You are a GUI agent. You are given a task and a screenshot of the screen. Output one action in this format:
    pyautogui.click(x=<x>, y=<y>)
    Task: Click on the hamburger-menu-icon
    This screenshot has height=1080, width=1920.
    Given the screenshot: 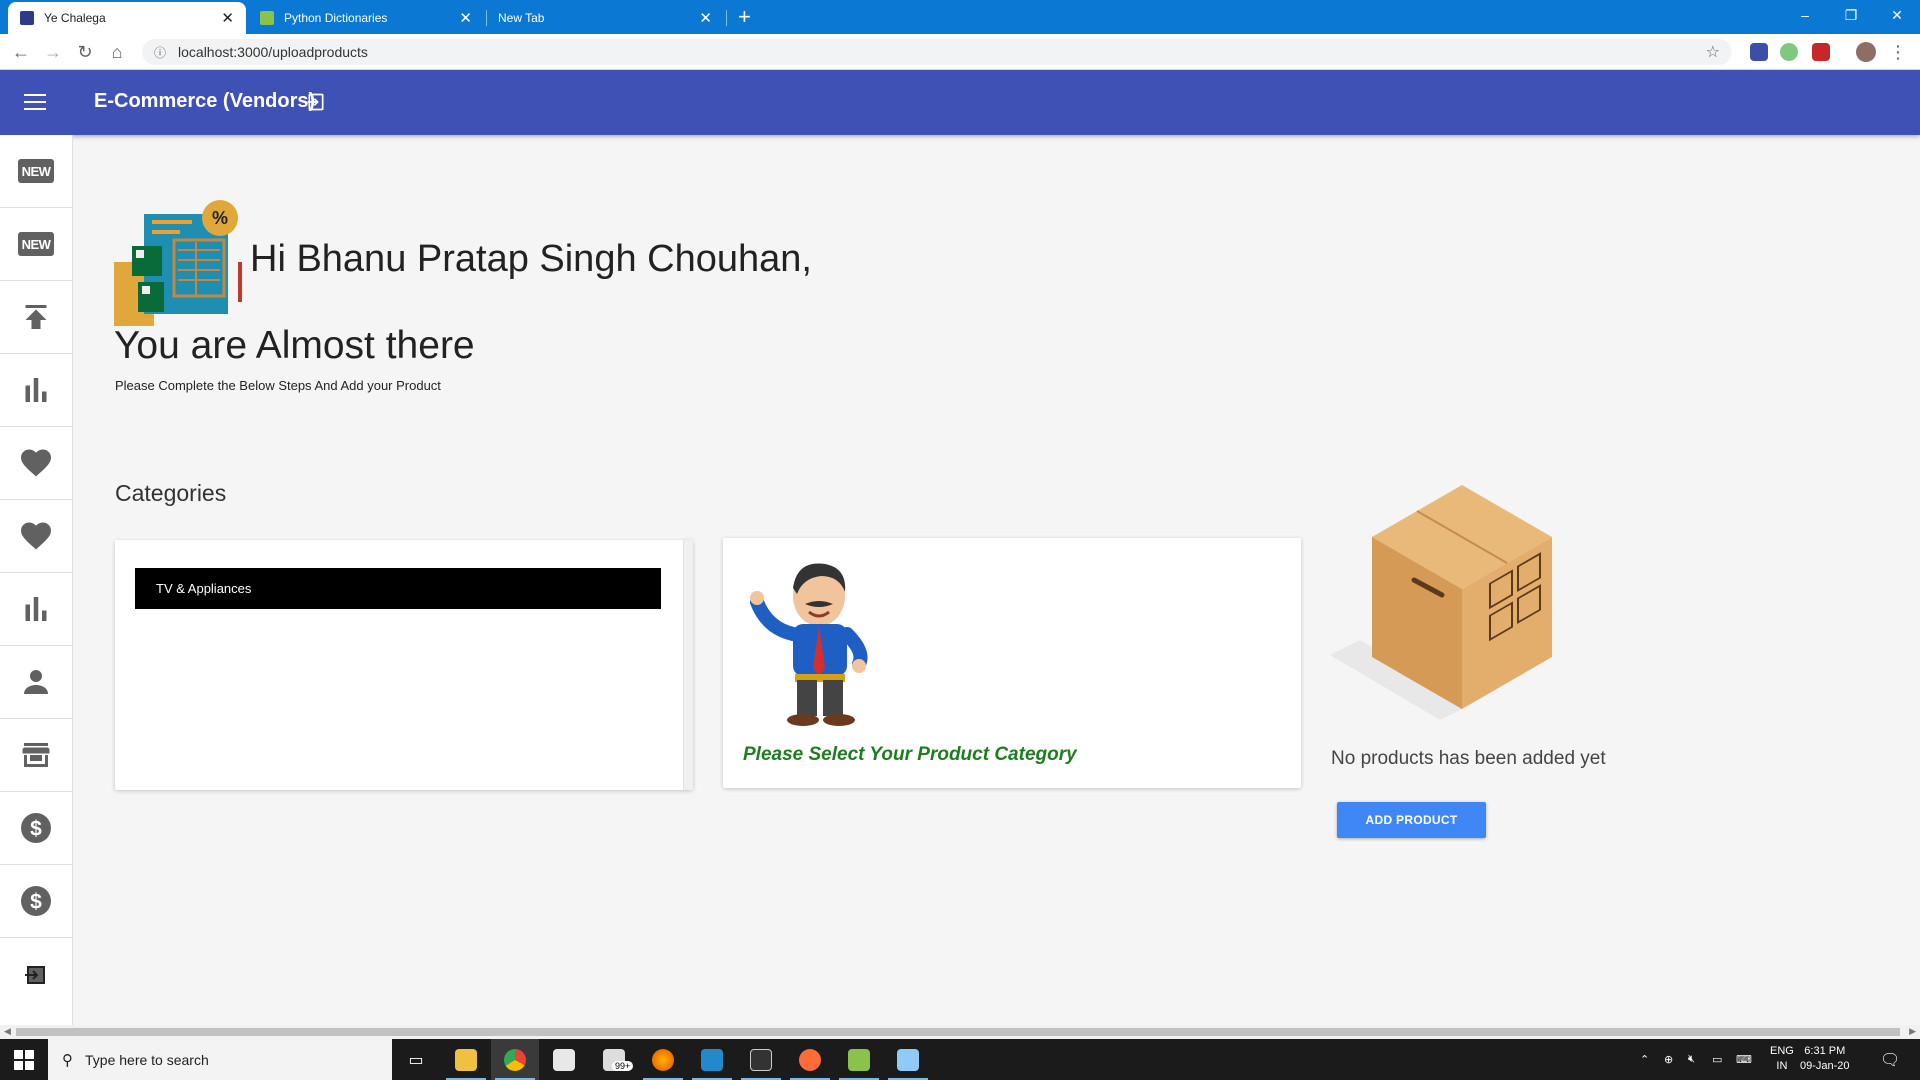 What is the action you would take?
    pyautogui.click(x=35, y=102)
    